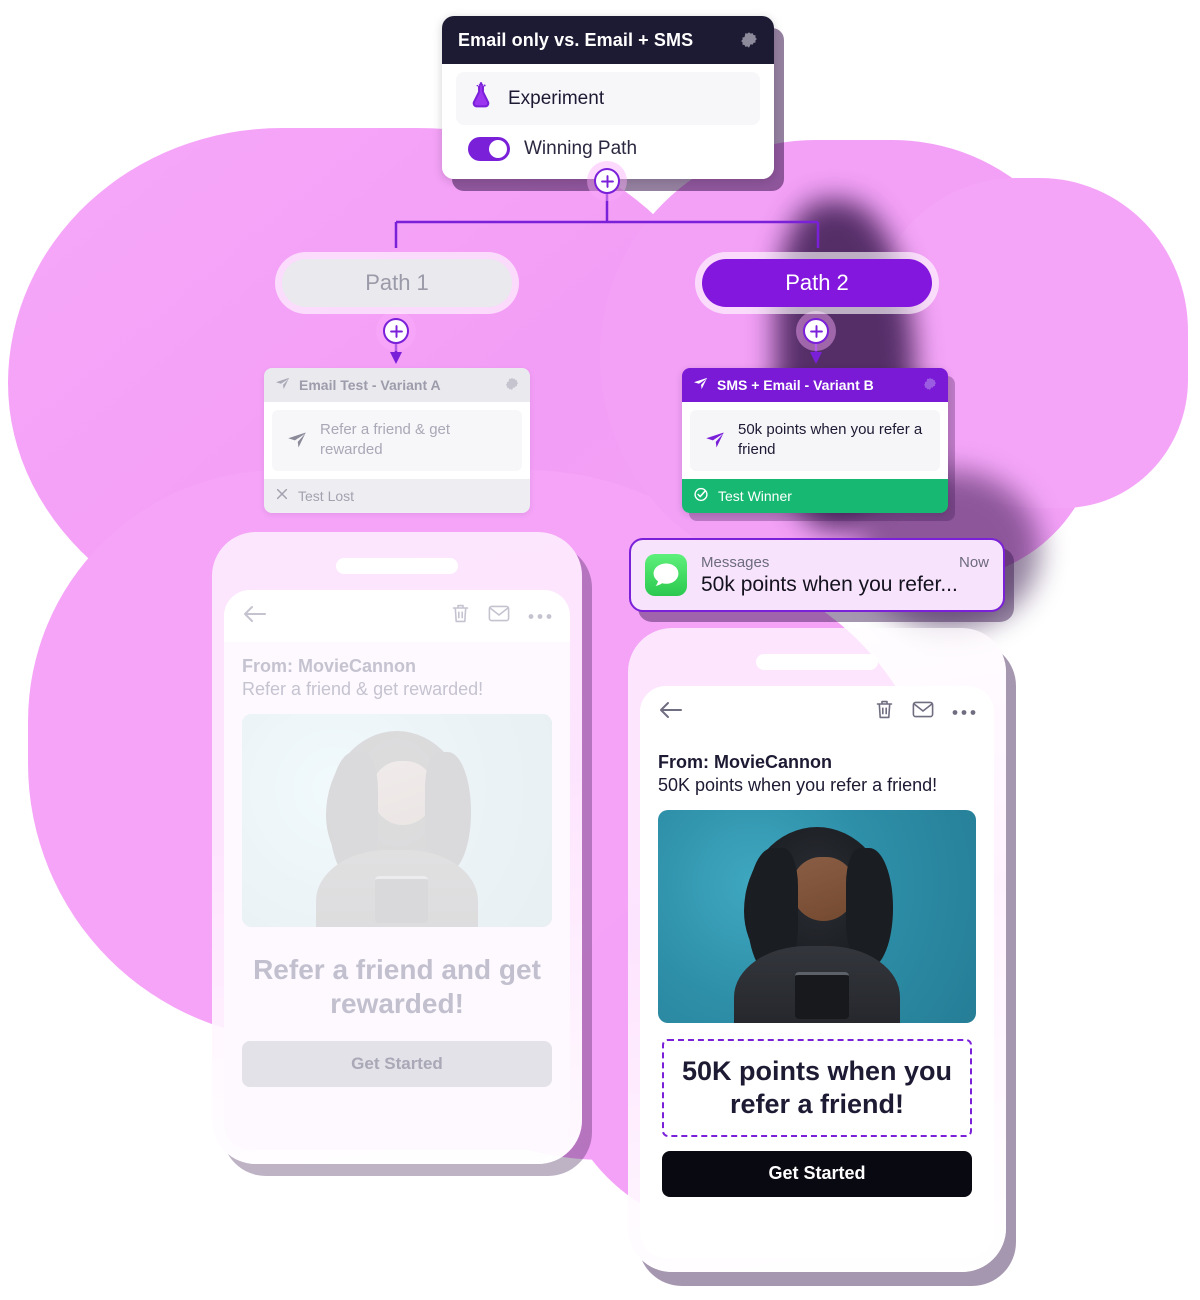  I want to click on promo-box-right: 50K points when you refer a friend!, so click(817, 1088).